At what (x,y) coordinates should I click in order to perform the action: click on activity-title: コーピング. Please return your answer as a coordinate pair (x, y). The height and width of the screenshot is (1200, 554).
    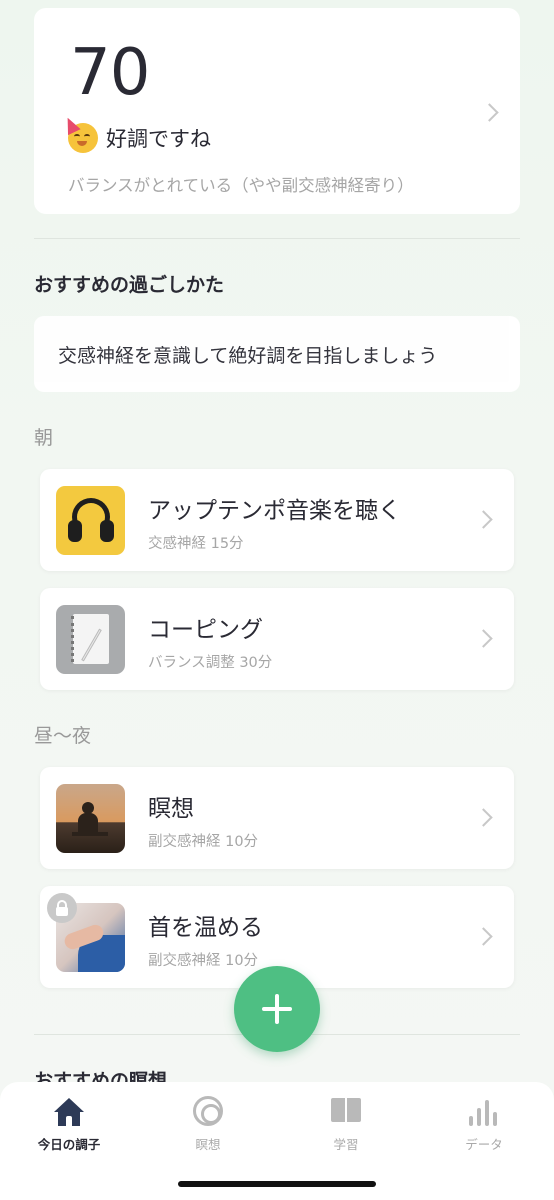
    Looking at the image, I should click on (205, 630).